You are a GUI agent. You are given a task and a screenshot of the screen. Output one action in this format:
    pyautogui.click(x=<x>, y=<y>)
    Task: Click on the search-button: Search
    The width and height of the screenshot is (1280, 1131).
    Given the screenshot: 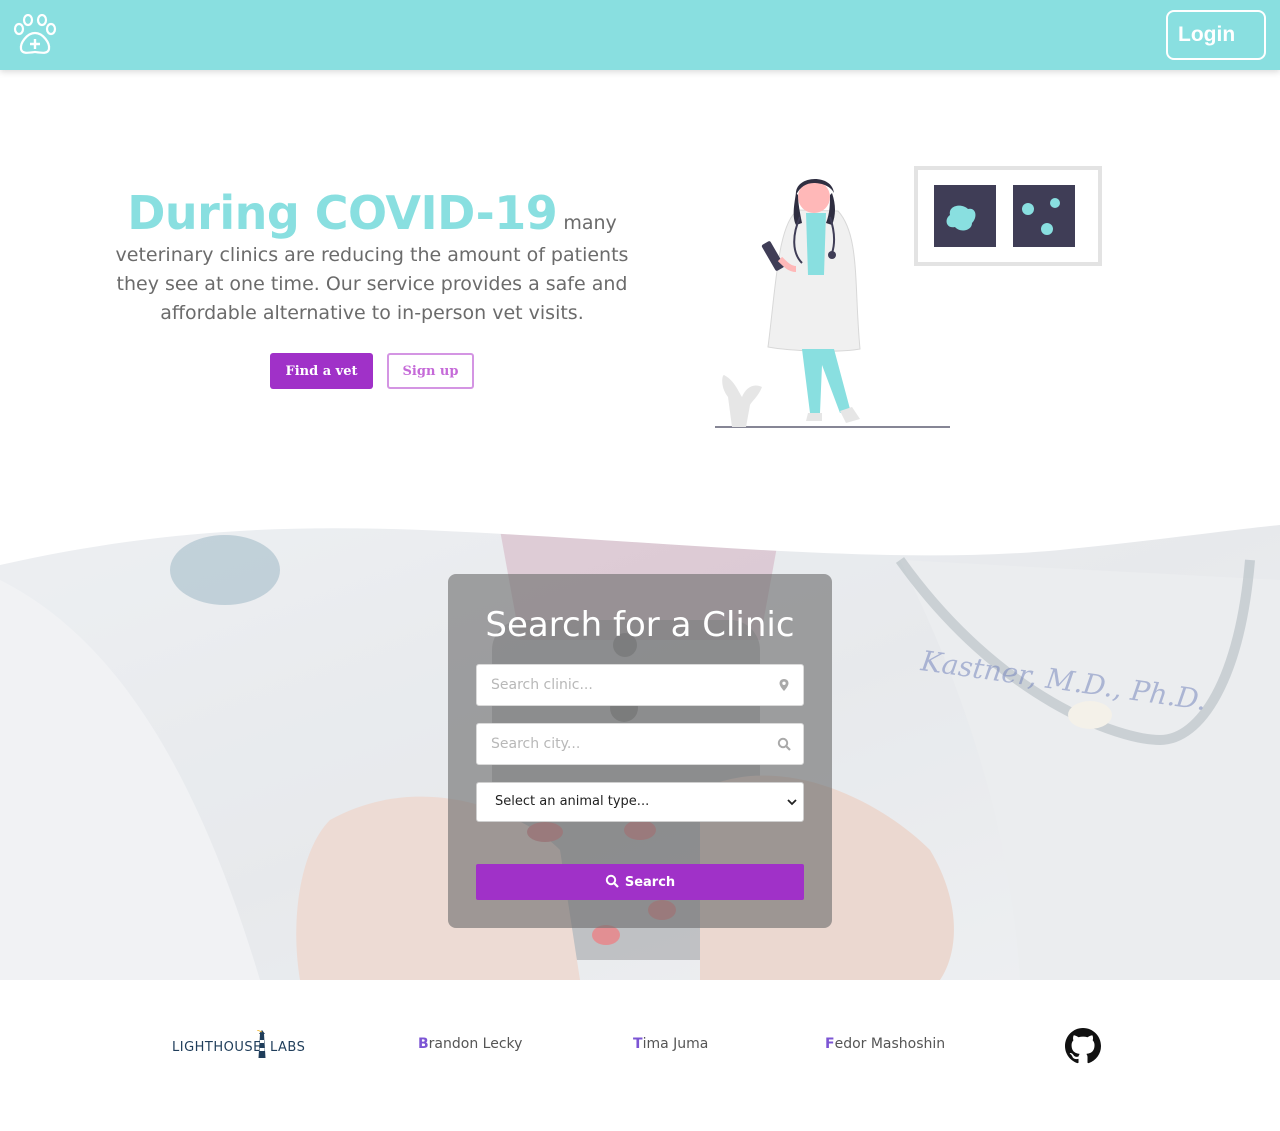 What is the action you would take?
    pyautogui.click(x=640, y=882)
    